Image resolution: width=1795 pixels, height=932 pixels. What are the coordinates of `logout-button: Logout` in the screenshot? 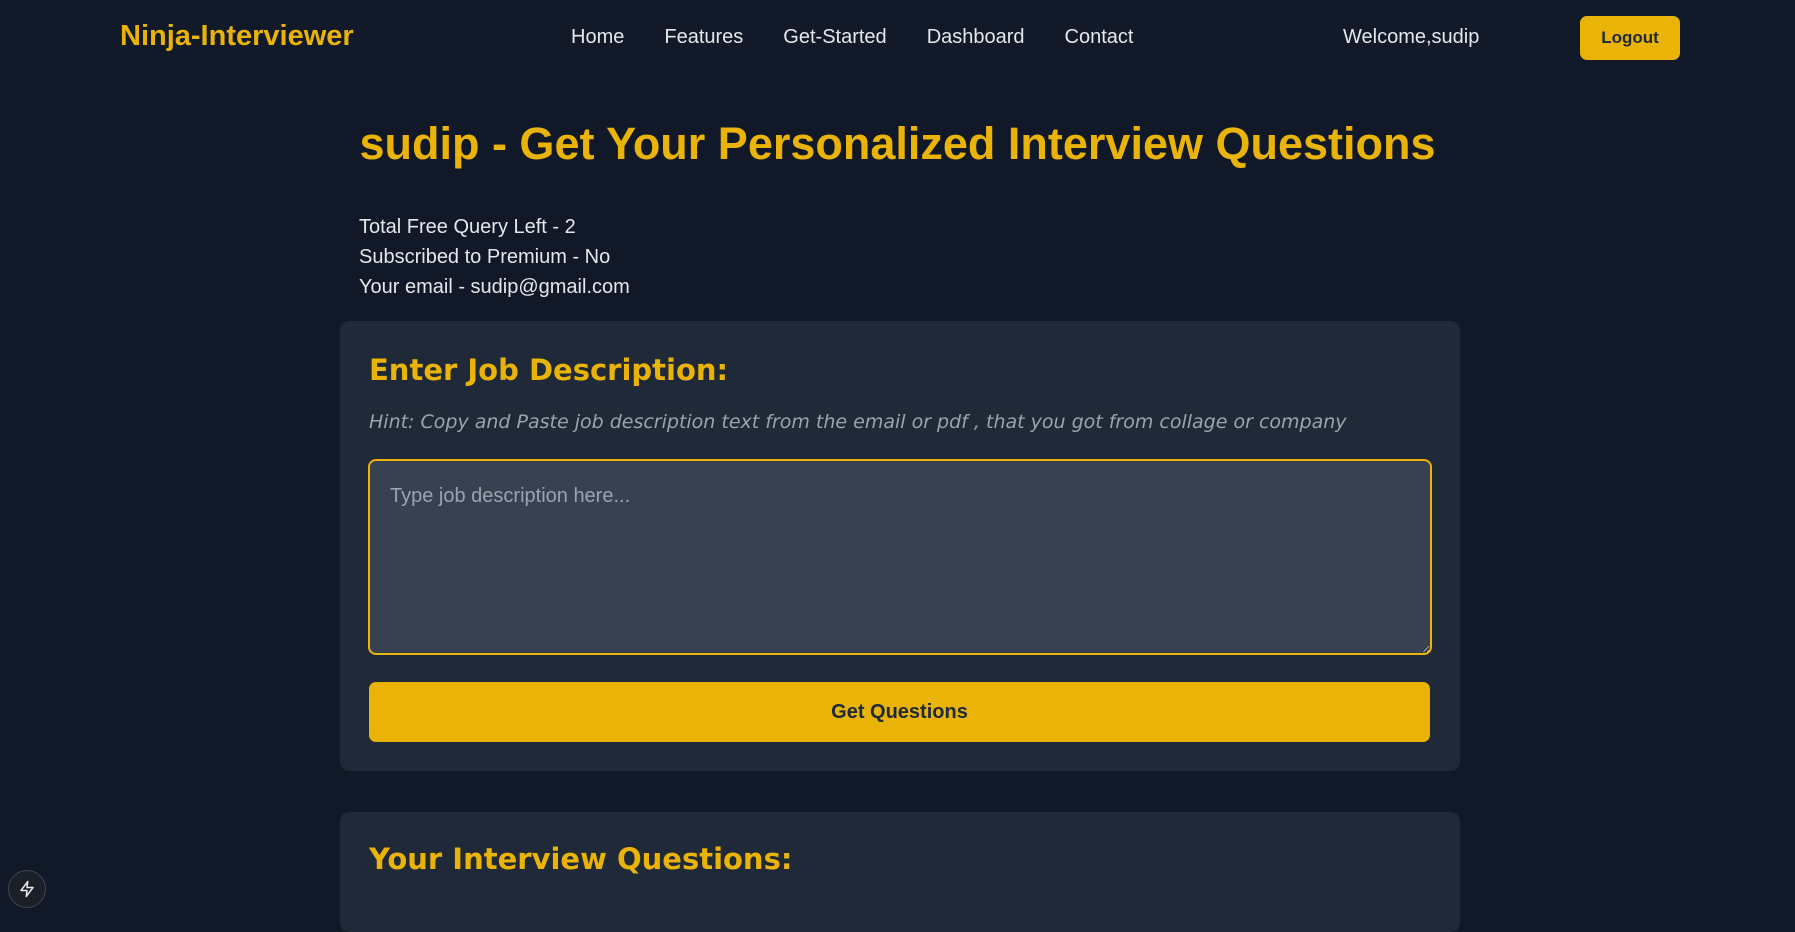 It's located at (1630, 38).